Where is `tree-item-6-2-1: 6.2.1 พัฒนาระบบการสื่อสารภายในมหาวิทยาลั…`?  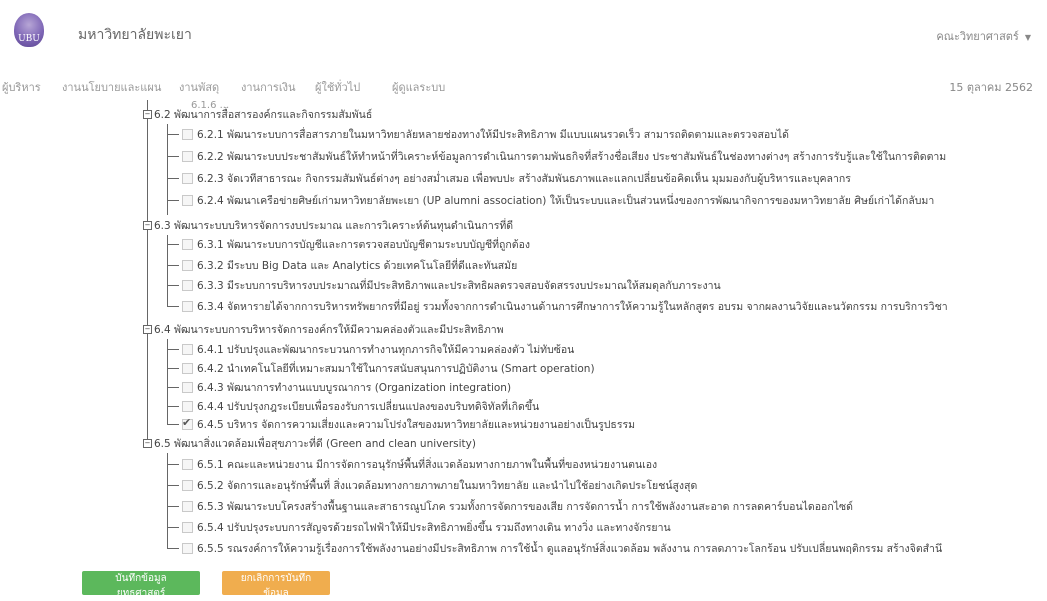
tree-item-6-2-1: 6.2.1 พัฒนาระบบการสื่อสารภายในมหาวิทยาลั… is located at coordinates (485, 134).